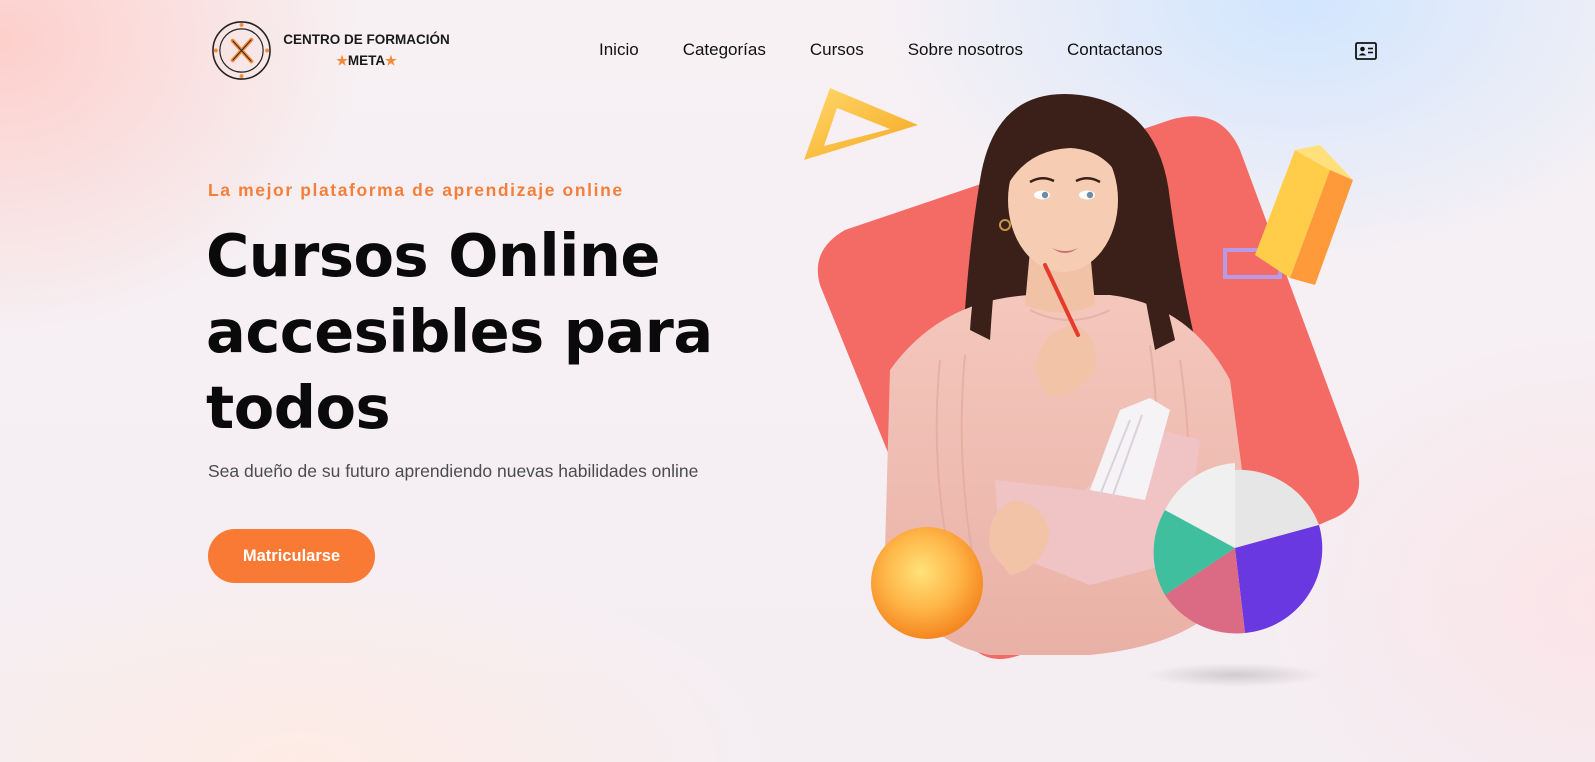 This screenshot has width=1595, height=762. I want to click on contact-card-icon, so click(1366, 51).